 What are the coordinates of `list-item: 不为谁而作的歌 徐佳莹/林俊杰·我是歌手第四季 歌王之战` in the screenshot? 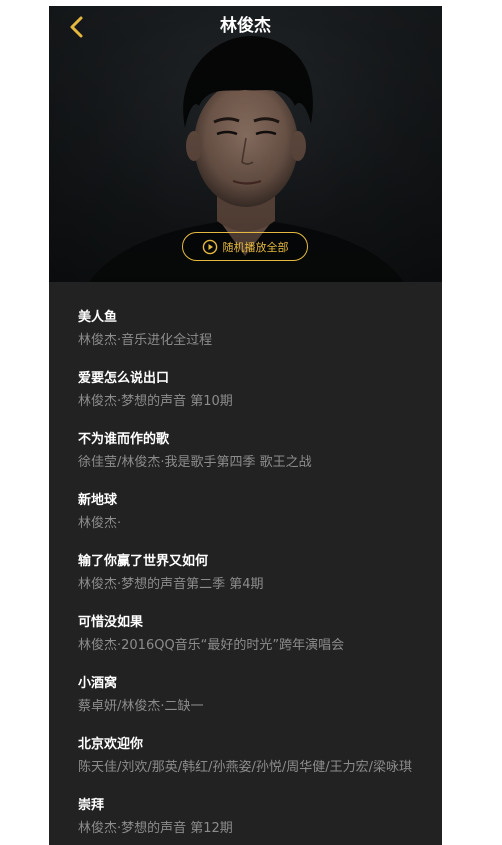 It's located at (245, 458).